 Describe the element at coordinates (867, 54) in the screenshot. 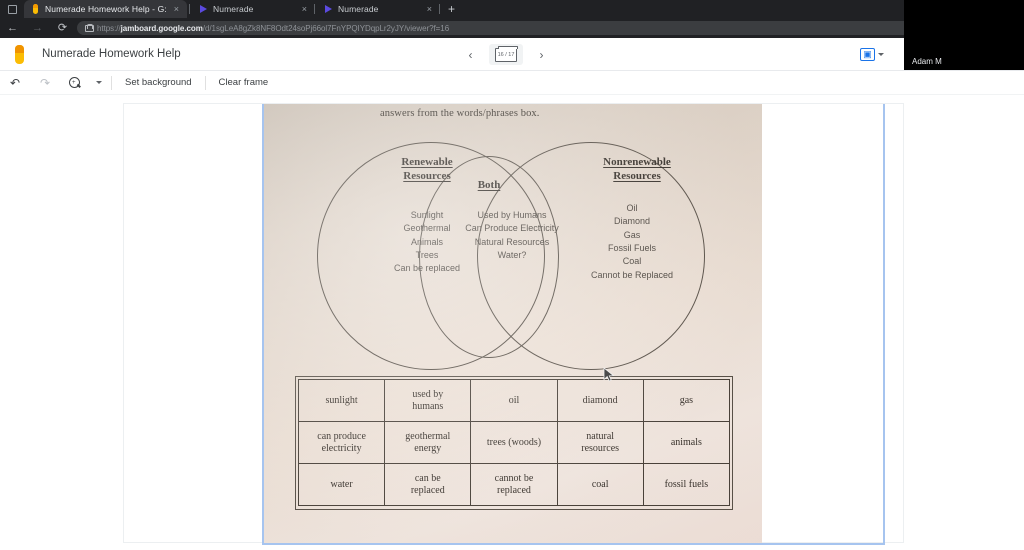

I see `present-icon: ▣` at that location.